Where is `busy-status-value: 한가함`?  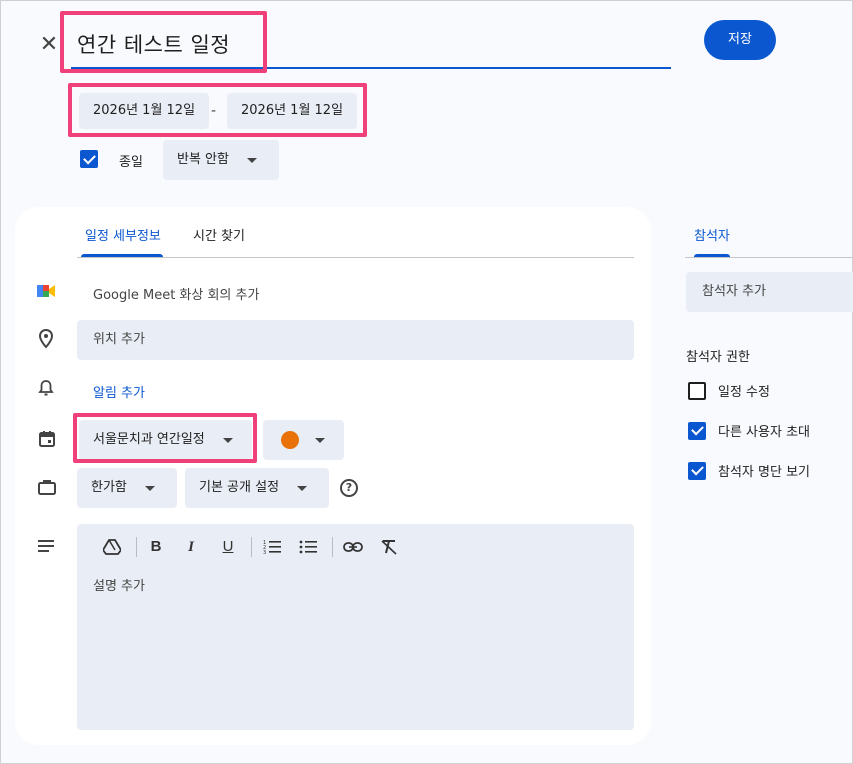
busy-status-value: 한가함 is located at coordinates (109, 487).